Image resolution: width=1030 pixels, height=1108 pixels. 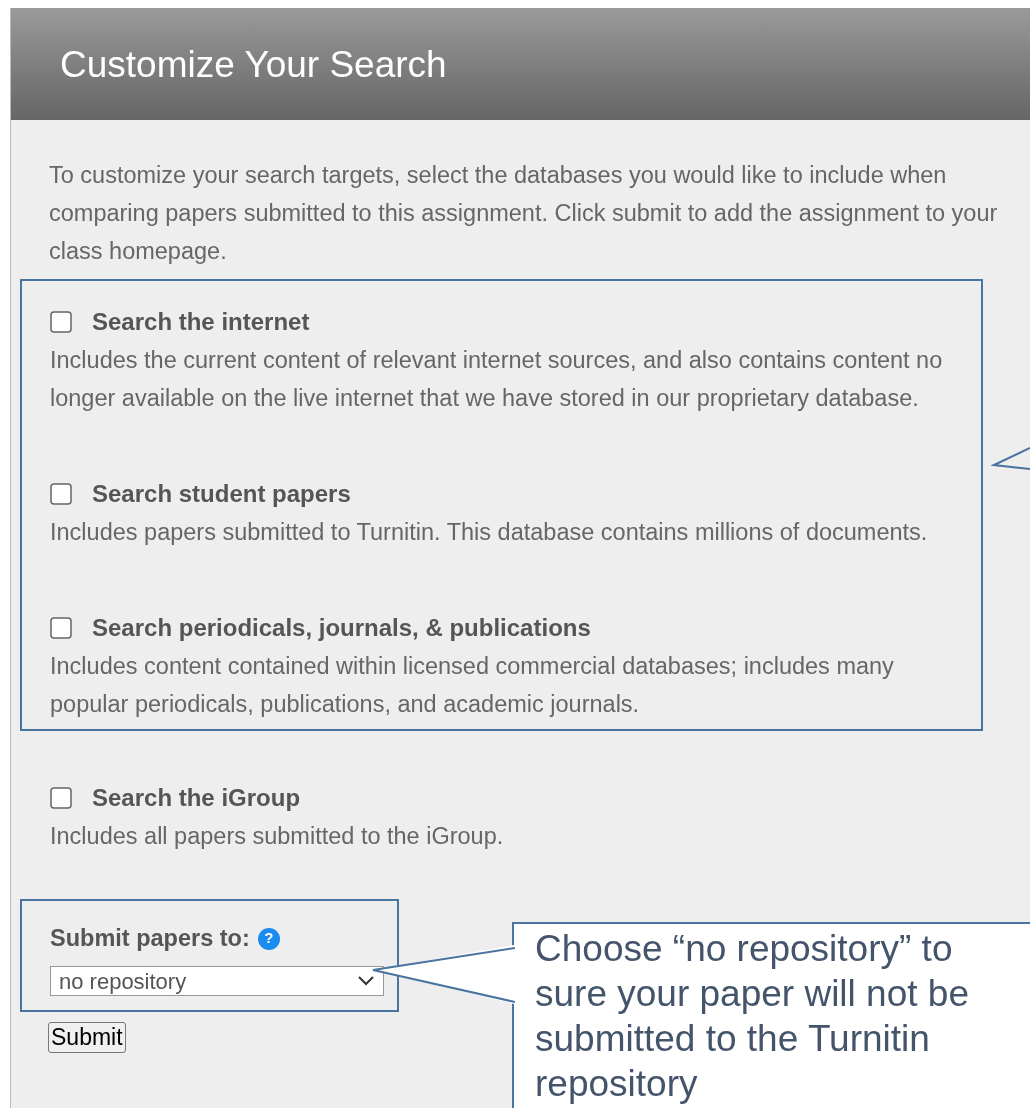 I want to click on option-description: Includes the current content of relevant internet sources, and also contains content no longer available on the live internet that we have stored in our proprietary database., so click(x=497, y=379).